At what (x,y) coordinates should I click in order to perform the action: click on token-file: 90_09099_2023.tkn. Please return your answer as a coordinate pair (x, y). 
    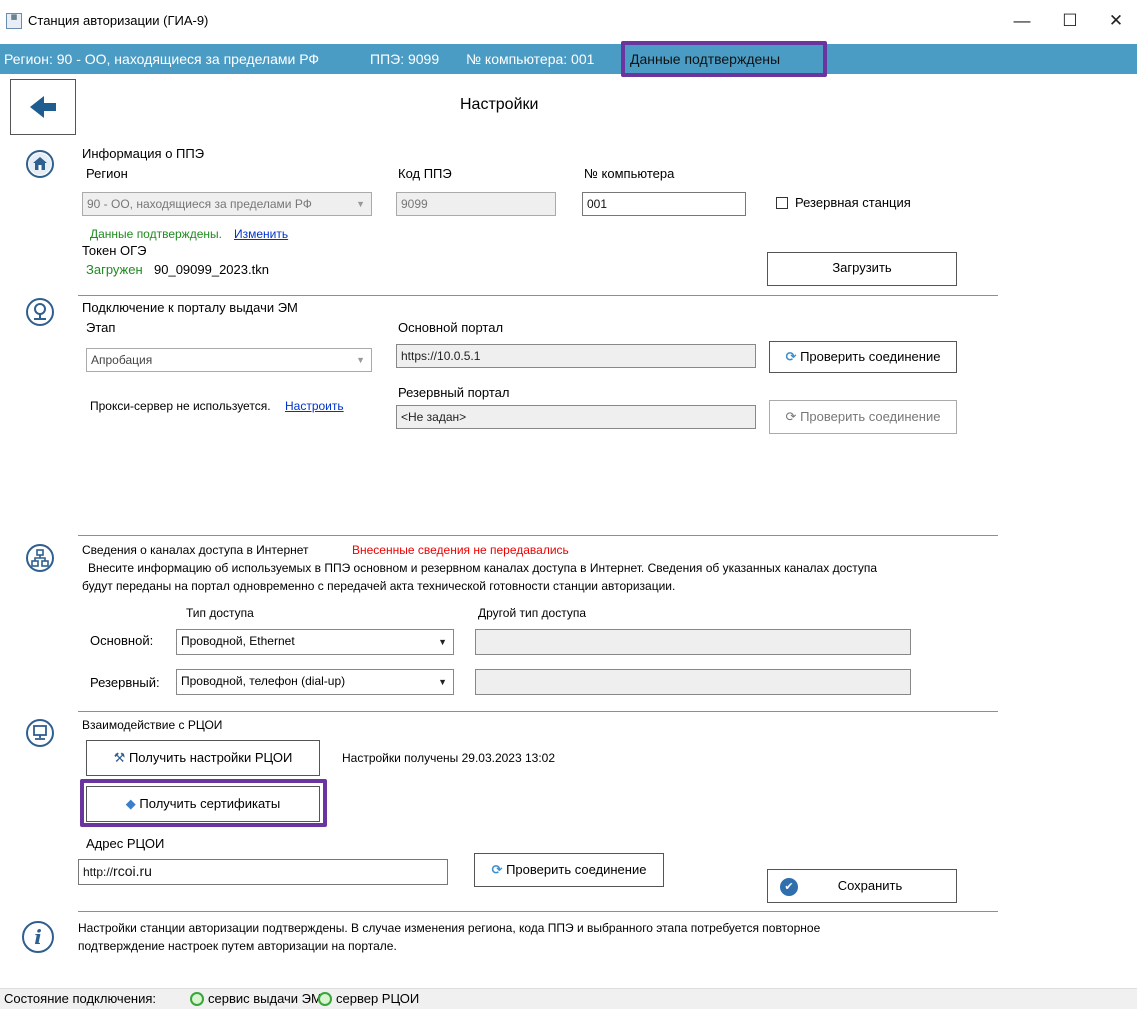
    Looking at the image, I should click on (211, 269).